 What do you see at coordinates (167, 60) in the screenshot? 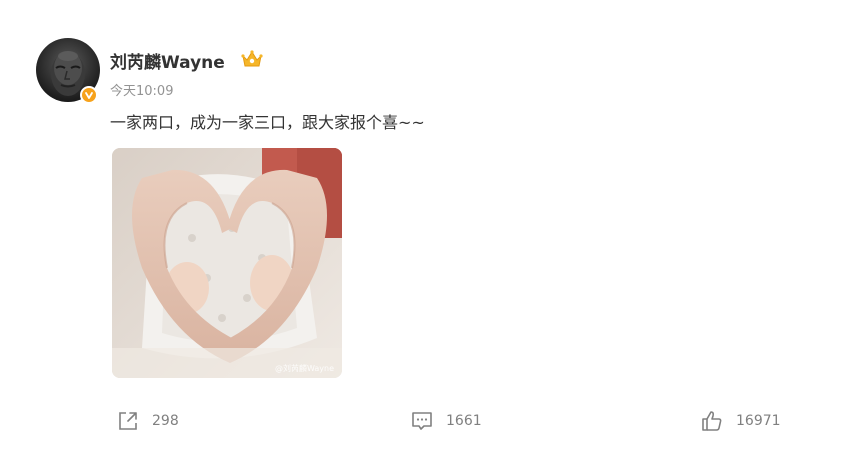
I see `author-name: 刘芮麟Wayne` at bounding box center [167, 60].